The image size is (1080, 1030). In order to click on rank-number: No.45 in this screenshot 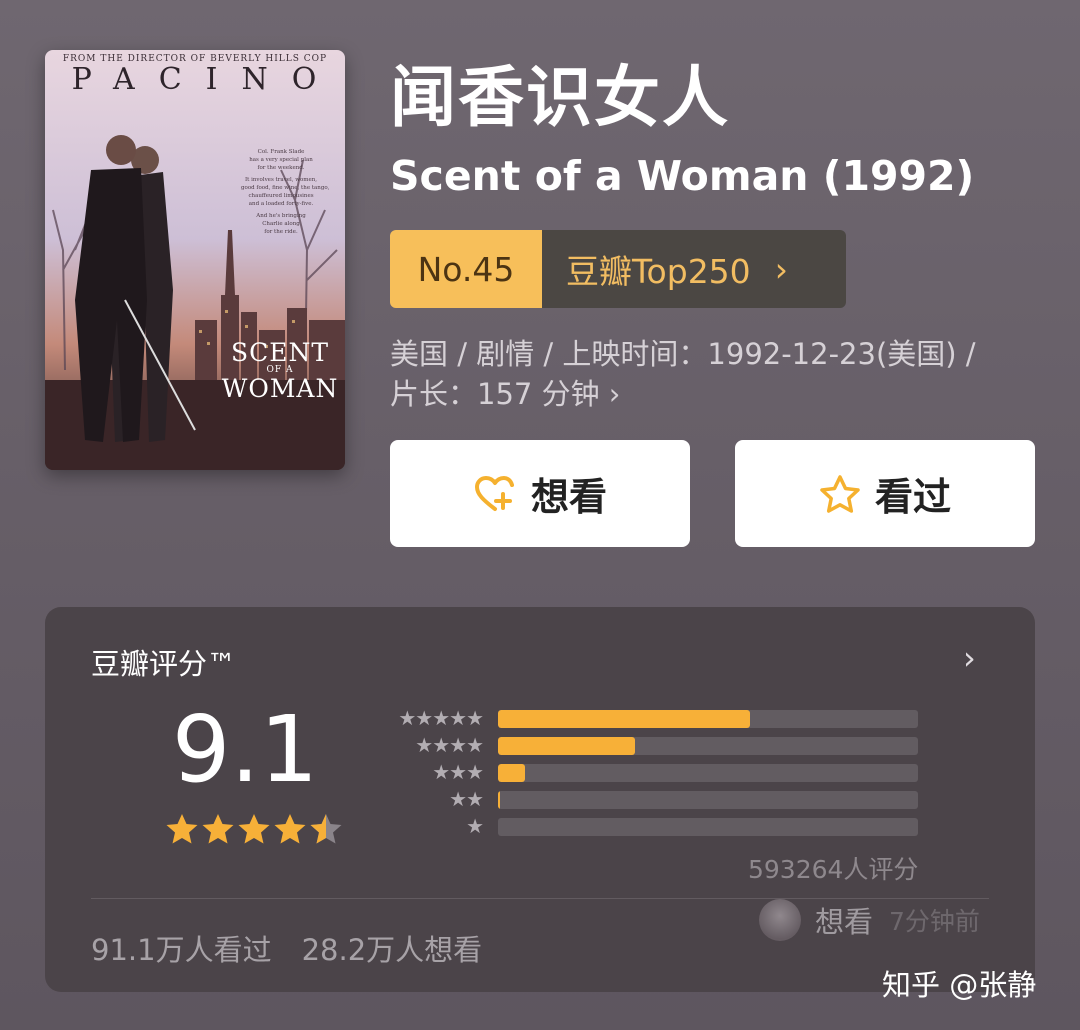, I will do `click(466, 269)`.